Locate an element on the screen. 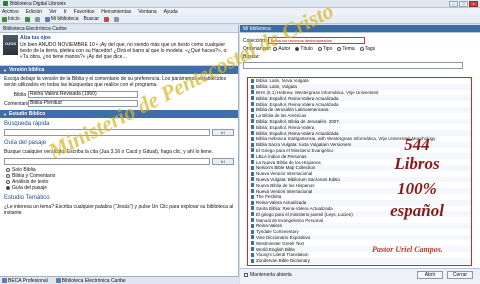 This screenshot has width=480, height=284. bible-select: Reina Valera Revisada (1960) is located at coordinates (83, 94).